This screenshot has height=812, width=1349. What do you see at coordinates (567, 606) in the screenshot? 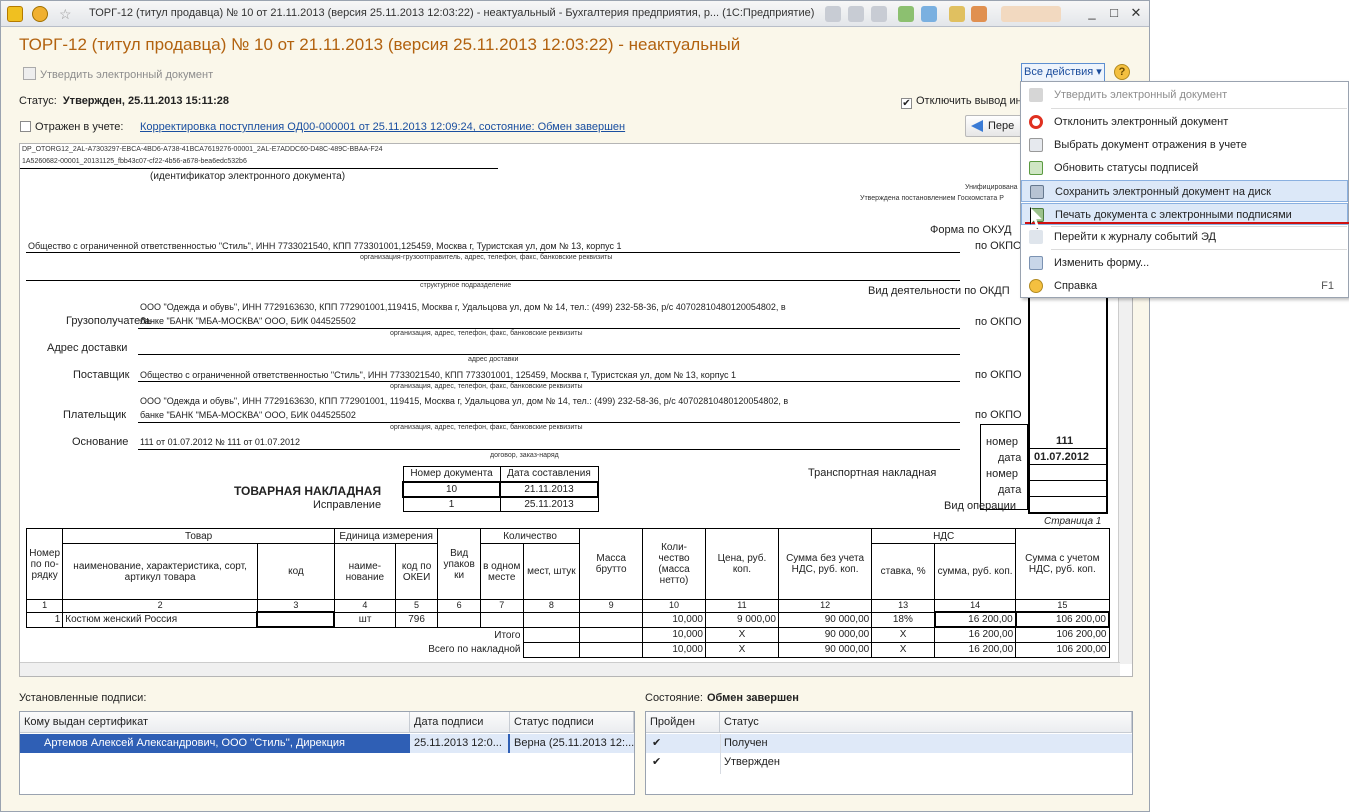
I see `column-numbers-row: 1 2 3 4 5 6 7 8 9 10 11 12 13 14 15` at bounding box center [567, 606].